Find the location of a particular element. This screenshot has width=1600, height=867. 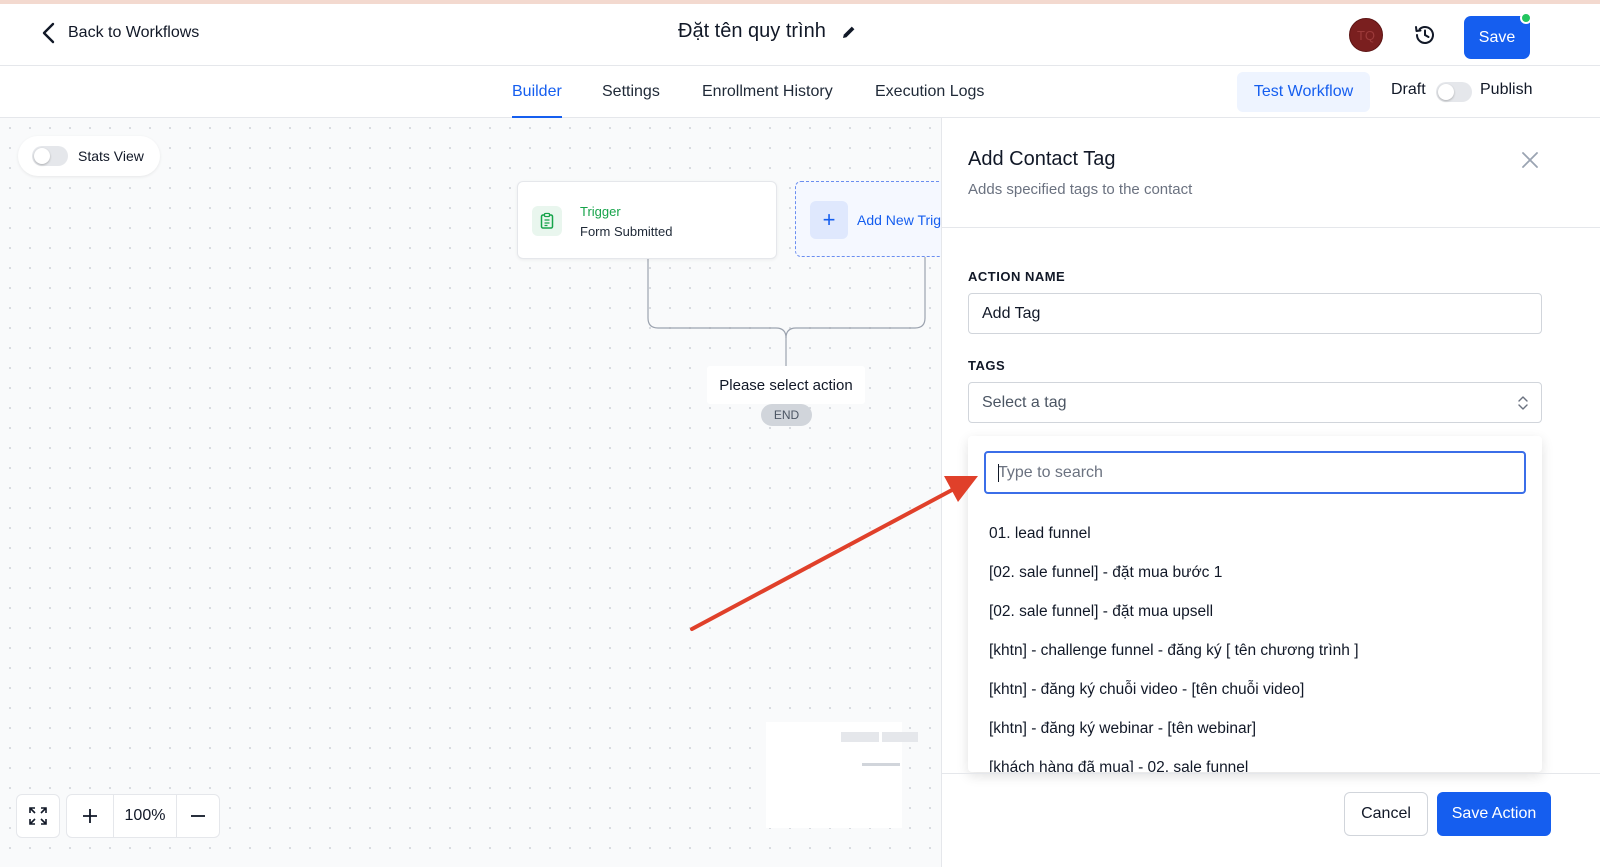

minimap is located at coordinates (842, 775).